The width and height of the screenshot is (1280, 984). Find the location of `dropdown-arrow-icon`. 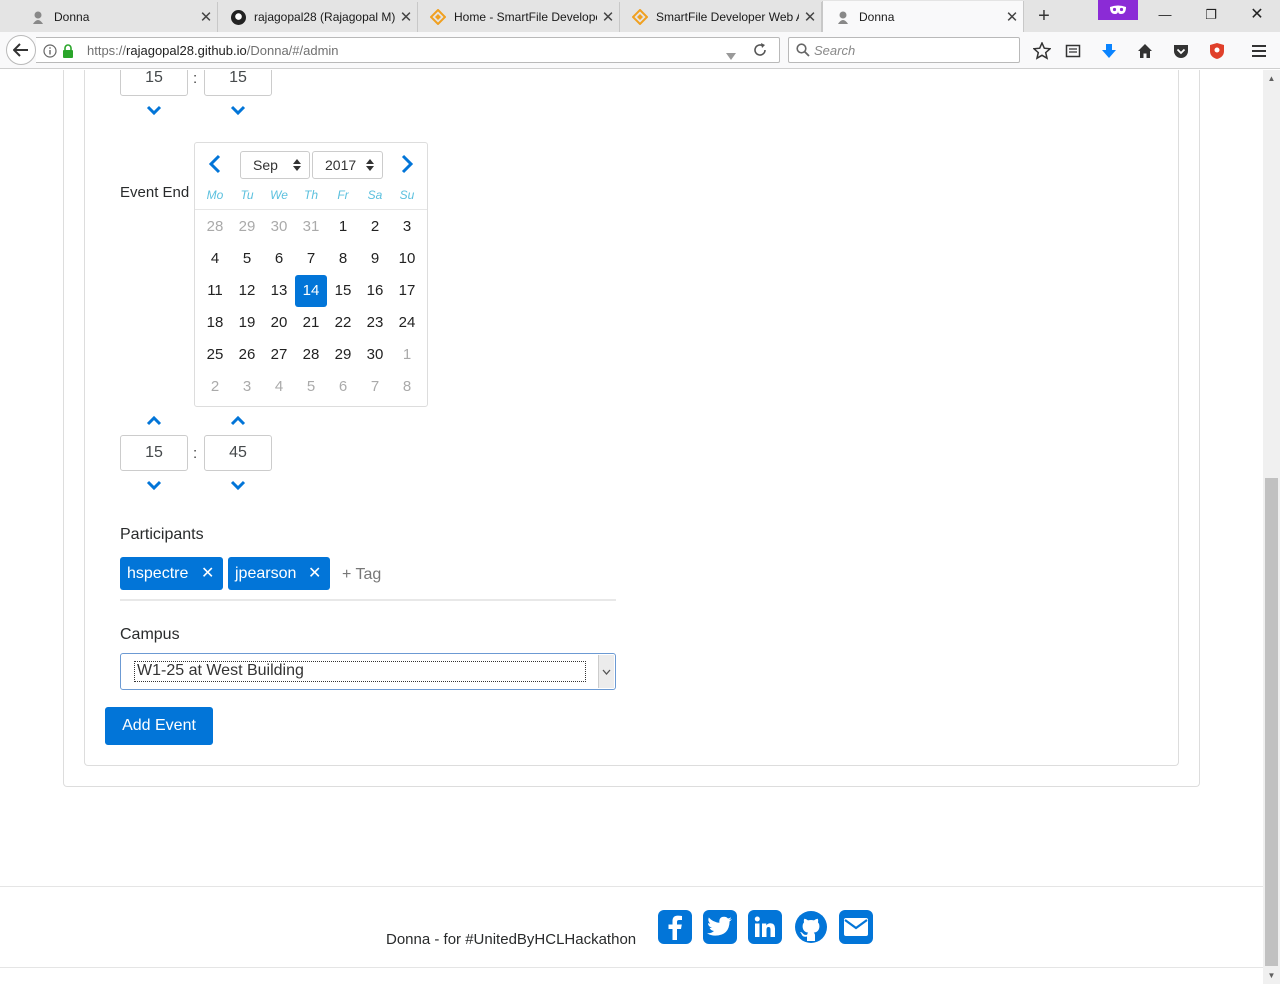

dropdown-arrow-icon is located at coordinates (731, 56).